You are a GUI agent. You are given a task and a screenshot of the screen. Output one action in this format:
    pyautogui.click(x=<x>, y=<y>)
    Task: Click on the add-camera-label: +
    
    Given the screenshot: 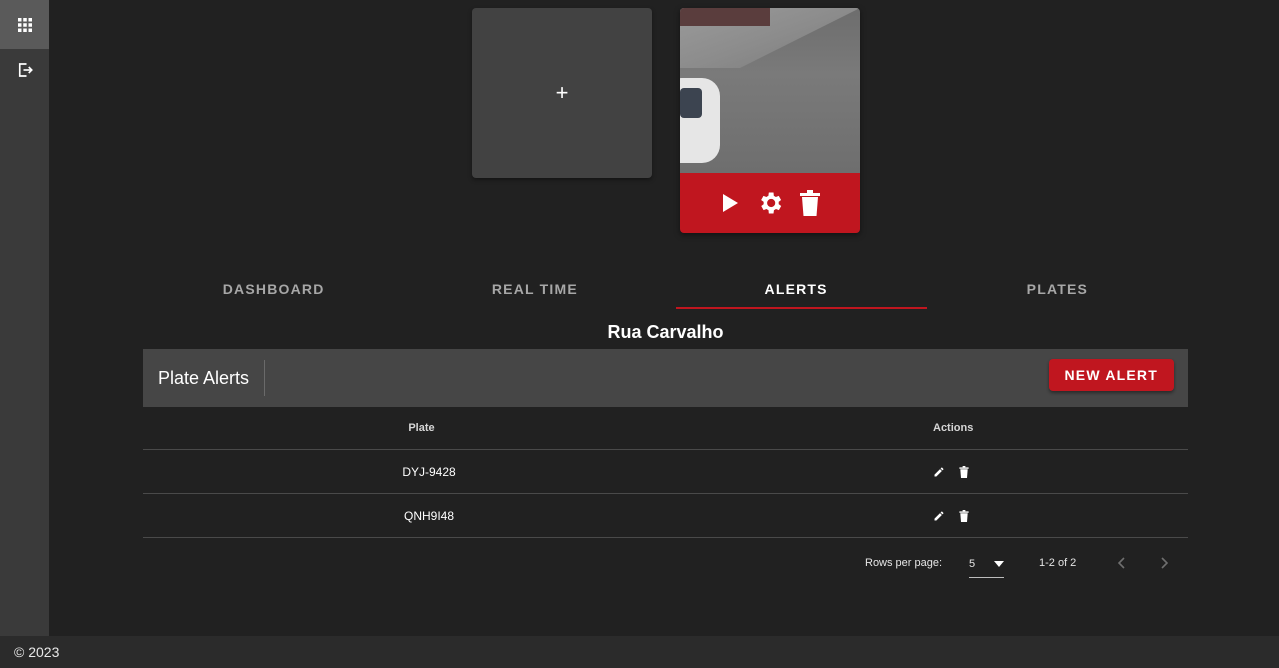 What is the action you would take?
    pyautogui.click(x=562, y=92)
    